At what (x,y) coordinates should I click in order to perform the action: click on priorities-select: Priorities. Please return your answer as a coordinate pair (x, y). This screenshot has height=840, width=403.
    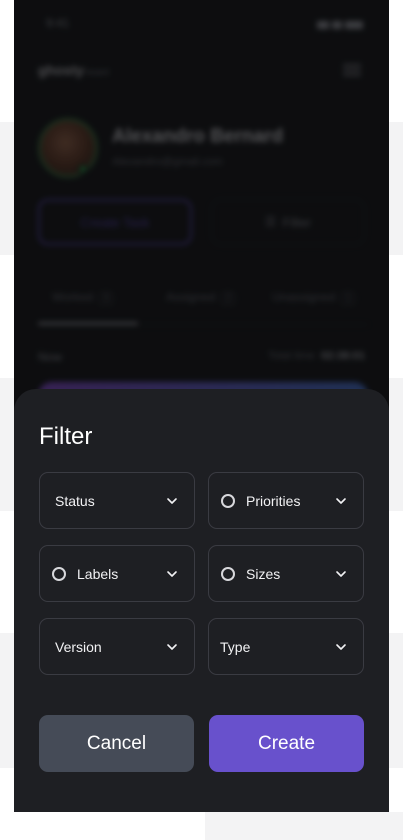
    Looking at the image, I should click on (286, 500).